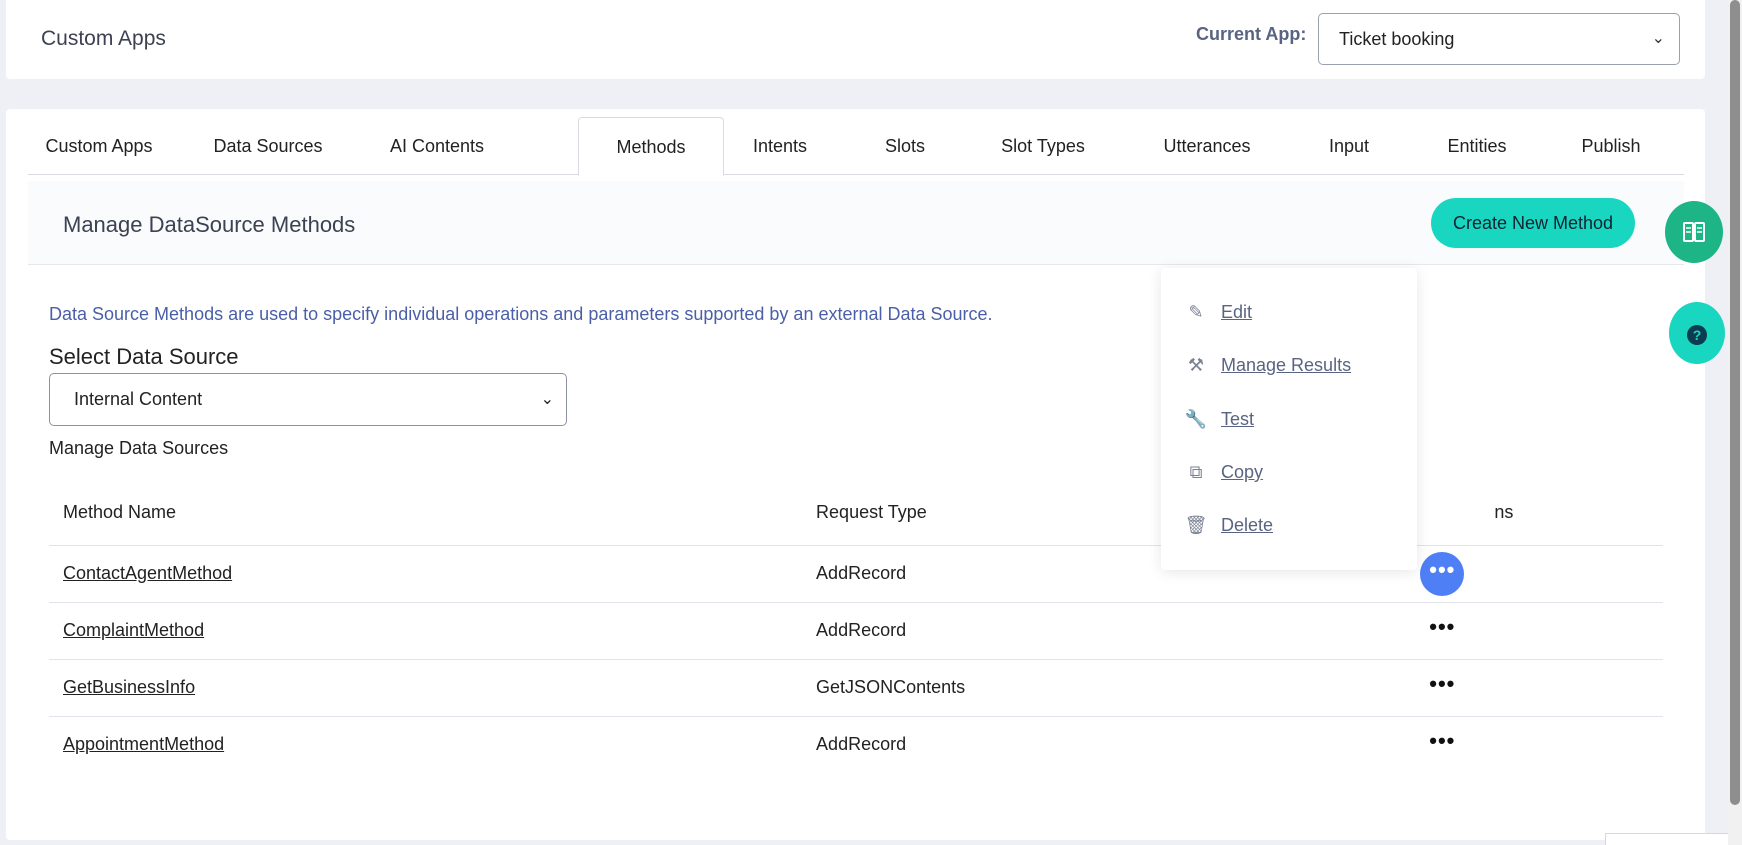 The image size is (1742, 845). What do you see at coordinates (138, 399) in the screenshot?
I see `data-source-value: Internal Content` at bounding box center [138, 399].